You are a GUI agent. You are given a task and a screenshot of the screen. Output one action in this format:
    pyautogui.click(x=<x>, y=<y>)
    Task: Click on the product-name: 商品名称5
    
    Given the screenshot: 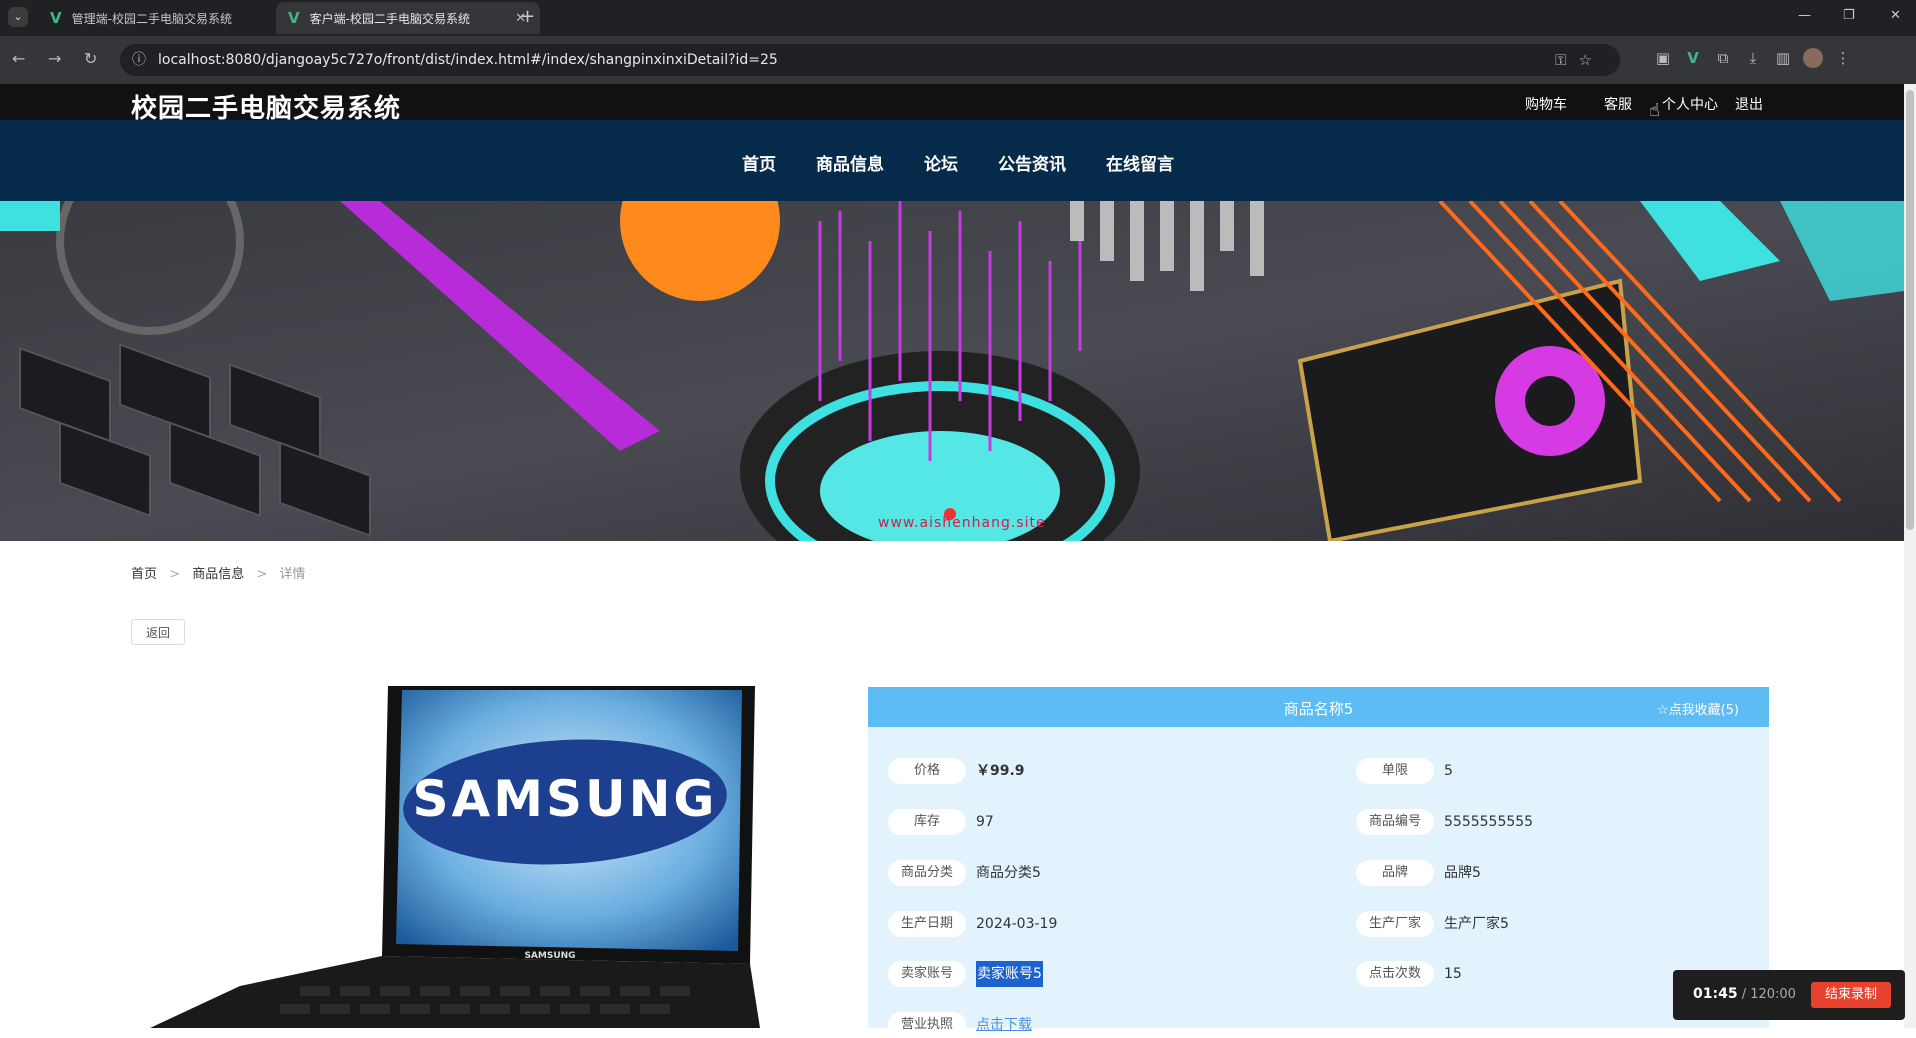 What is the action you would take?
    pyautogui.click(x=1318, y=709)
    